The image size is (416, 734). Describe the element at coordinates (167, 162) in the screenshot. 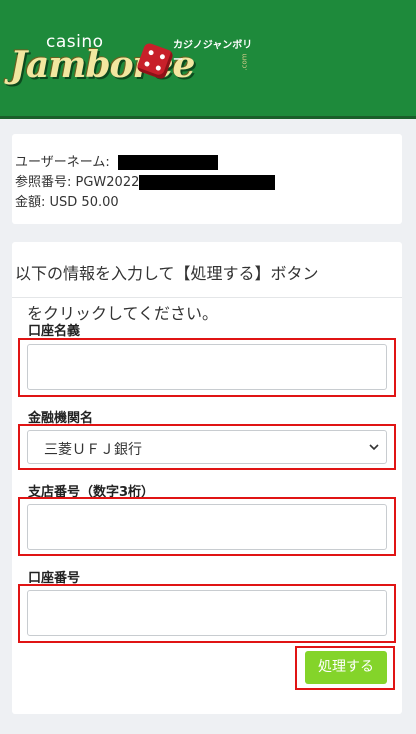

I see `username-redacted` at that location.